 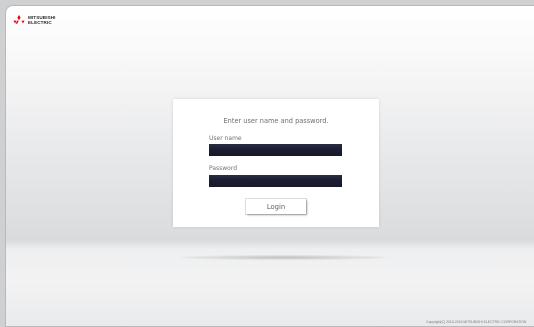 What do you see at coordinates (275, 150) in the screenshot?
I see `username-input` at bounding box center [275, 150].